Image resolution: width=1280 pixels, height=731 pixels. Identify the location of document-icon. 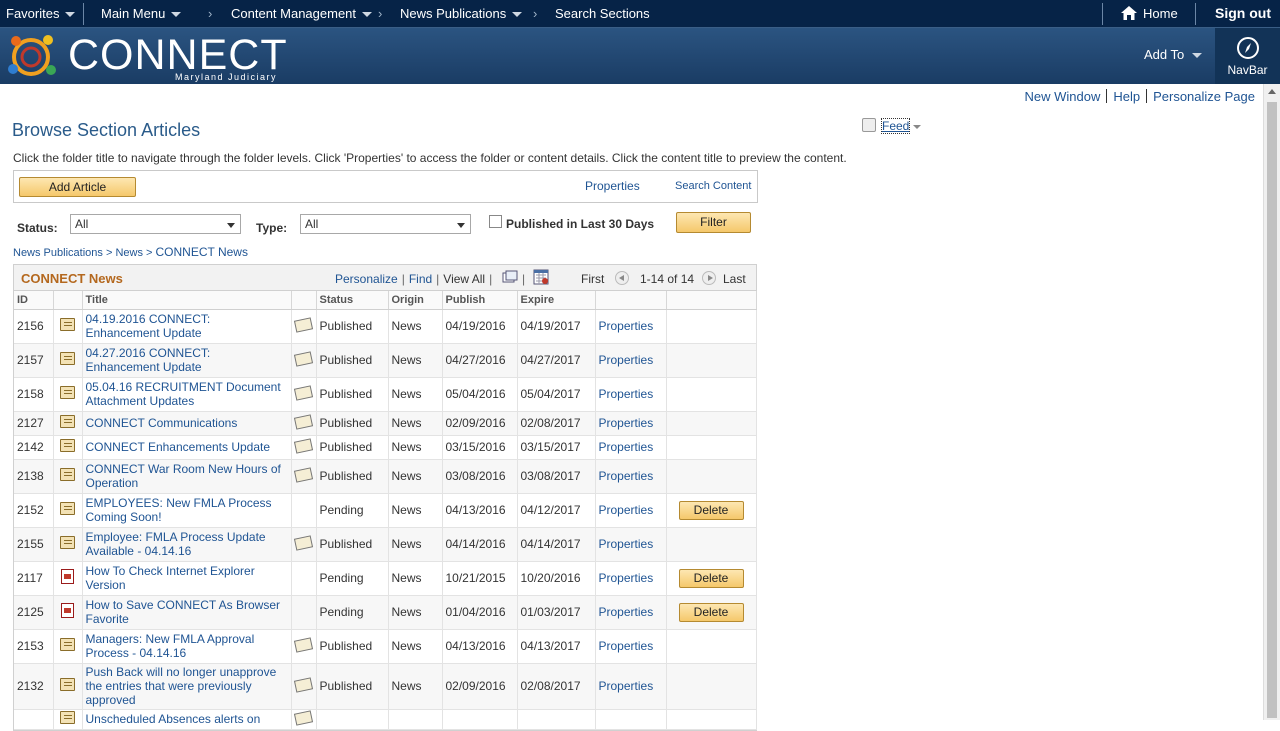
(67, 392).